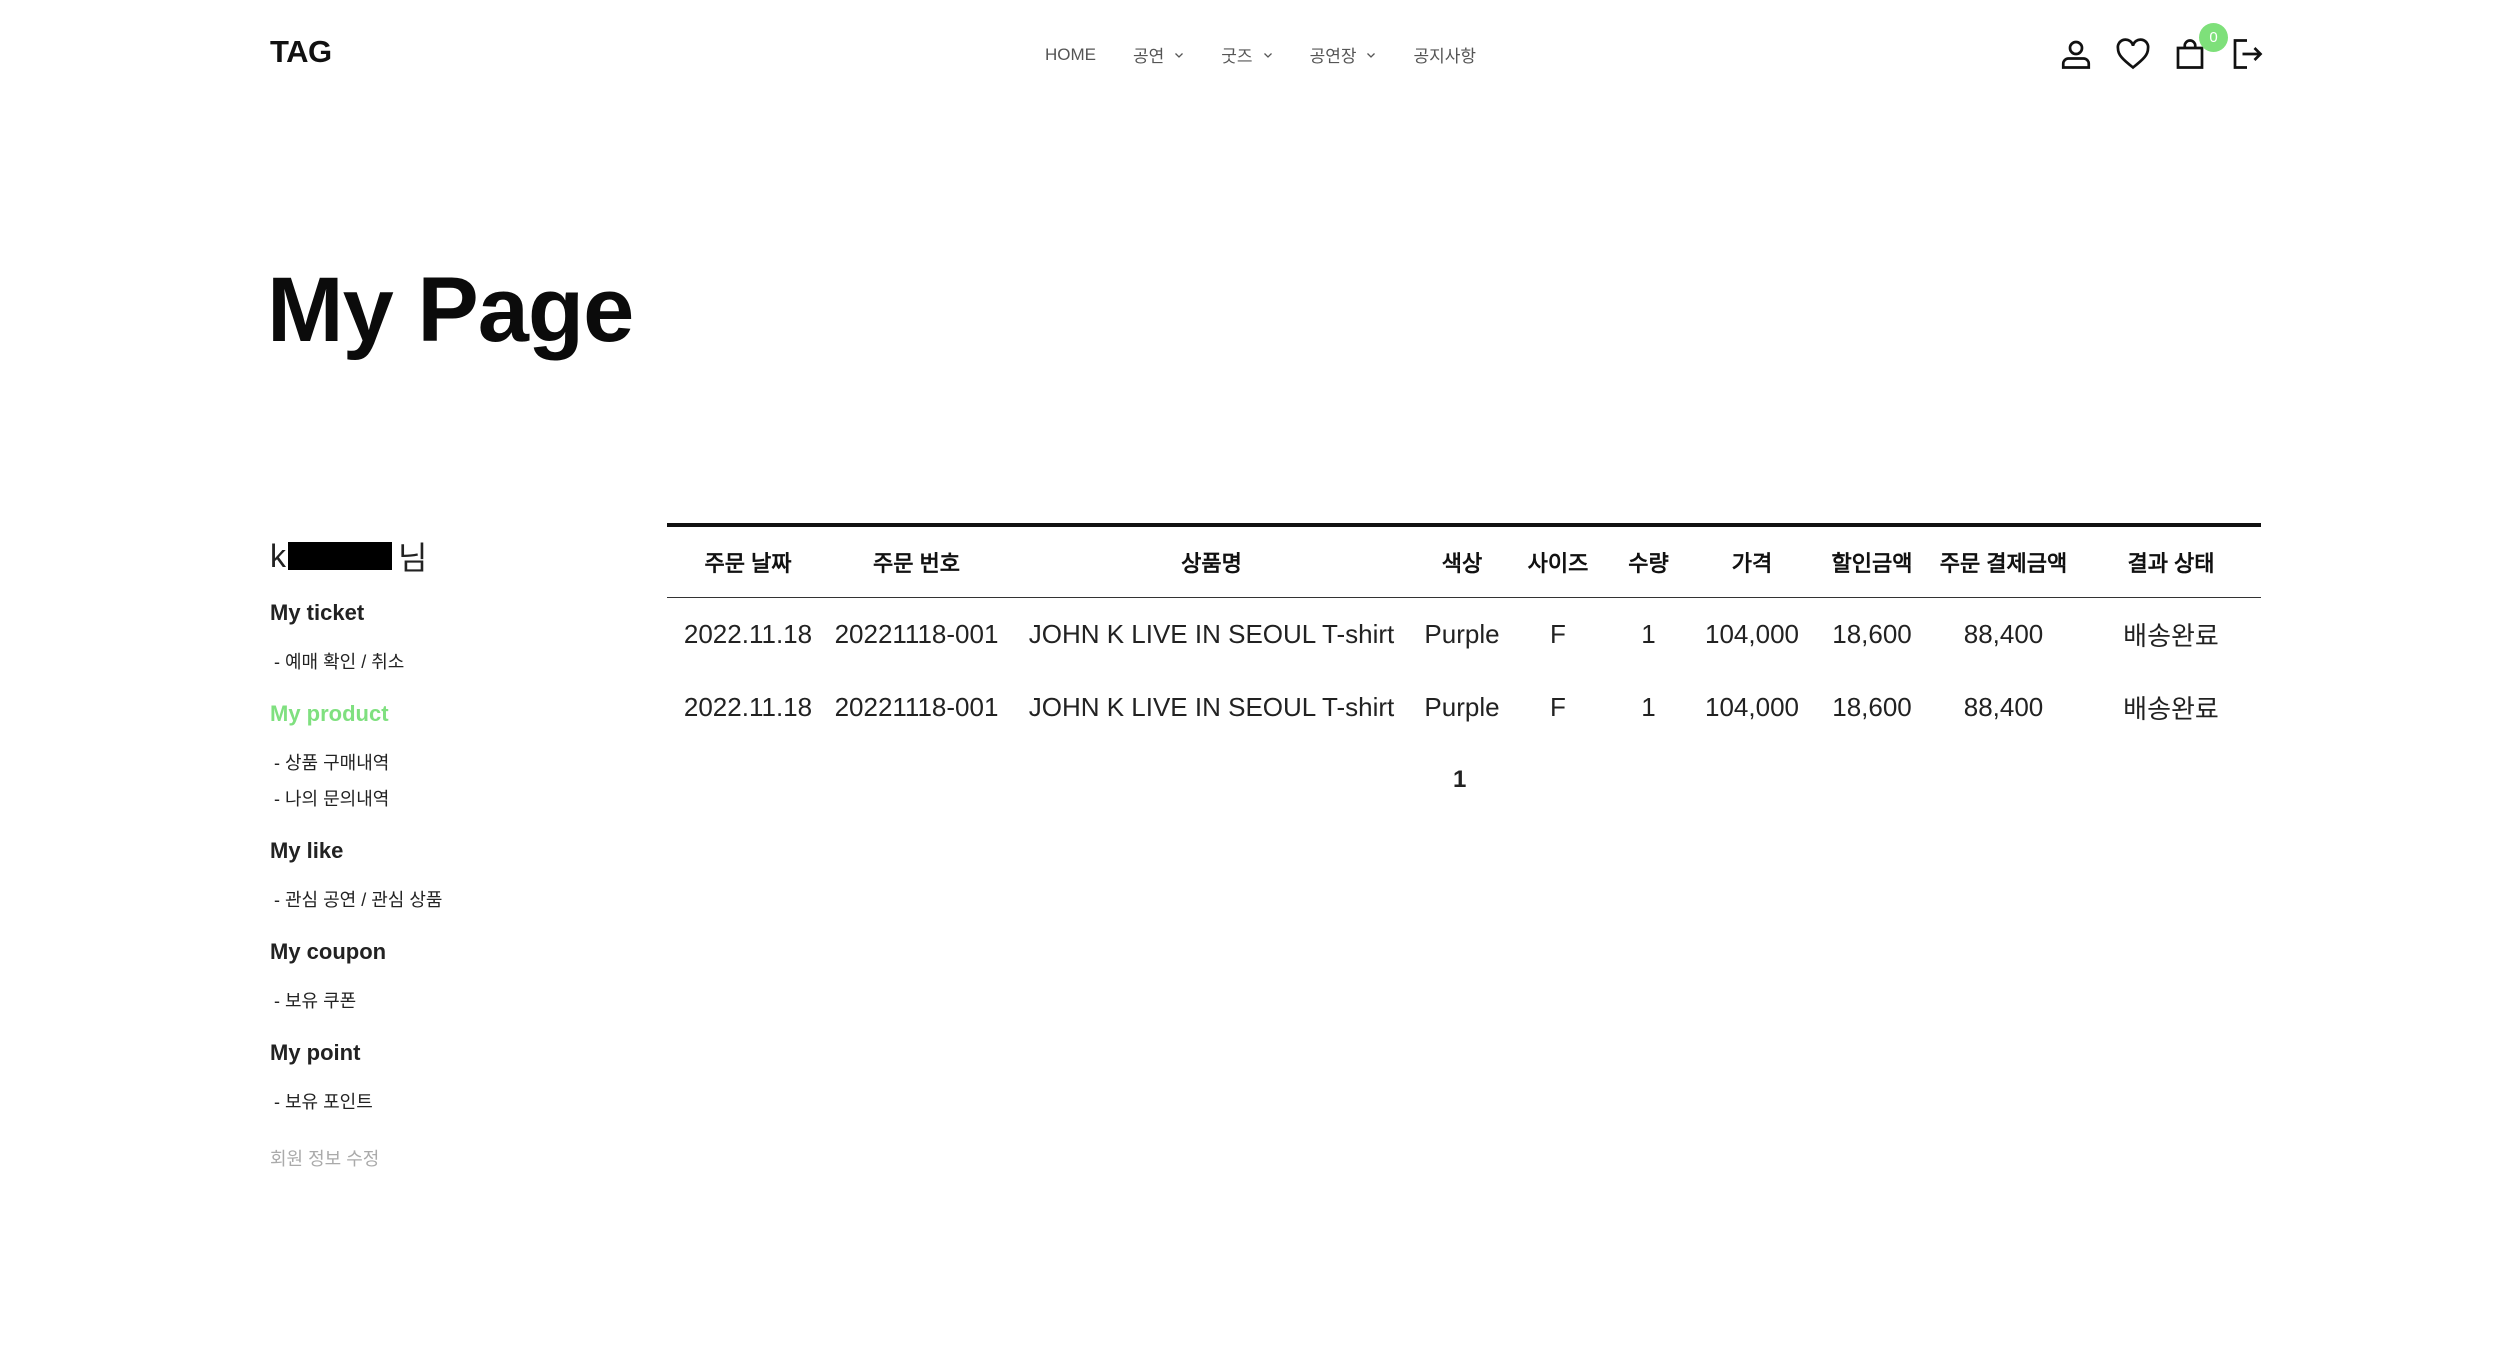 The image size is (2512, 1351). I want to click on cart-icon: 0, so click(2200, 47).